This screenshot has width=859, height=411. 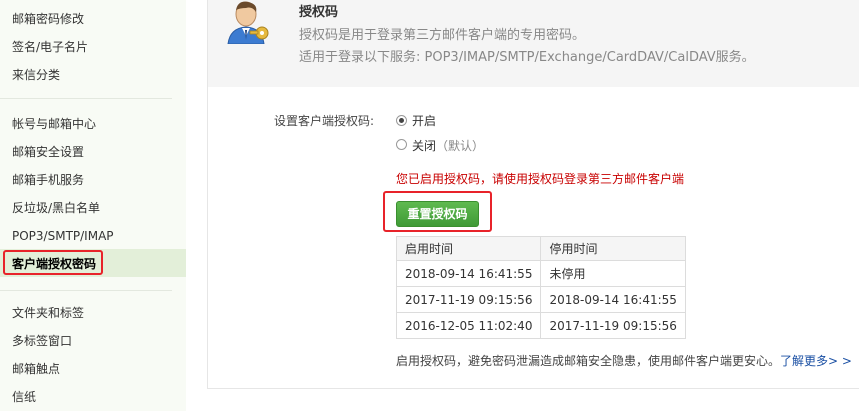 I want to click on radio-disable-text: 关闭, so click(x=424, y=146).